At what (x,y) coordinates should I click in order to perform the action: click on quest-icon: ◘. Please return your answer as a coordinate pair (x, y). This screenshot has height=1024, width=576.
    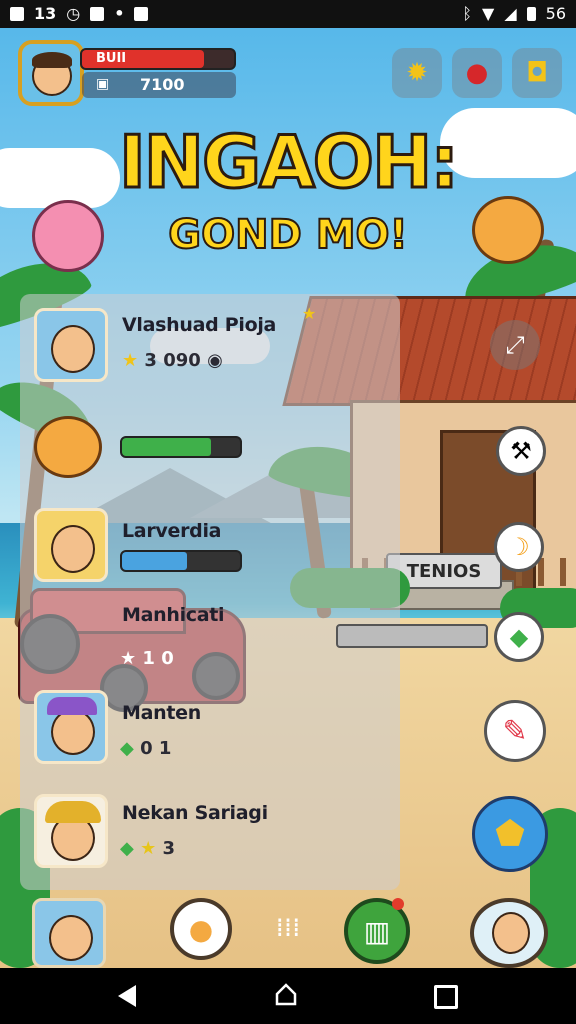
    Looking at the image, I should click on (537, 73).